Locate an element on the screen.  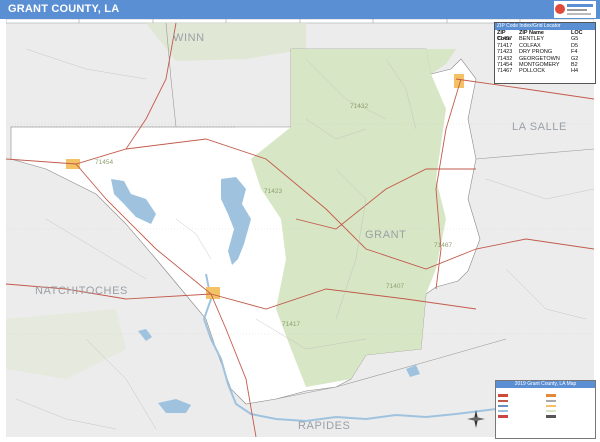
map-legend: 2019 Grant County, LA Map is located at coordinates (545, 409).